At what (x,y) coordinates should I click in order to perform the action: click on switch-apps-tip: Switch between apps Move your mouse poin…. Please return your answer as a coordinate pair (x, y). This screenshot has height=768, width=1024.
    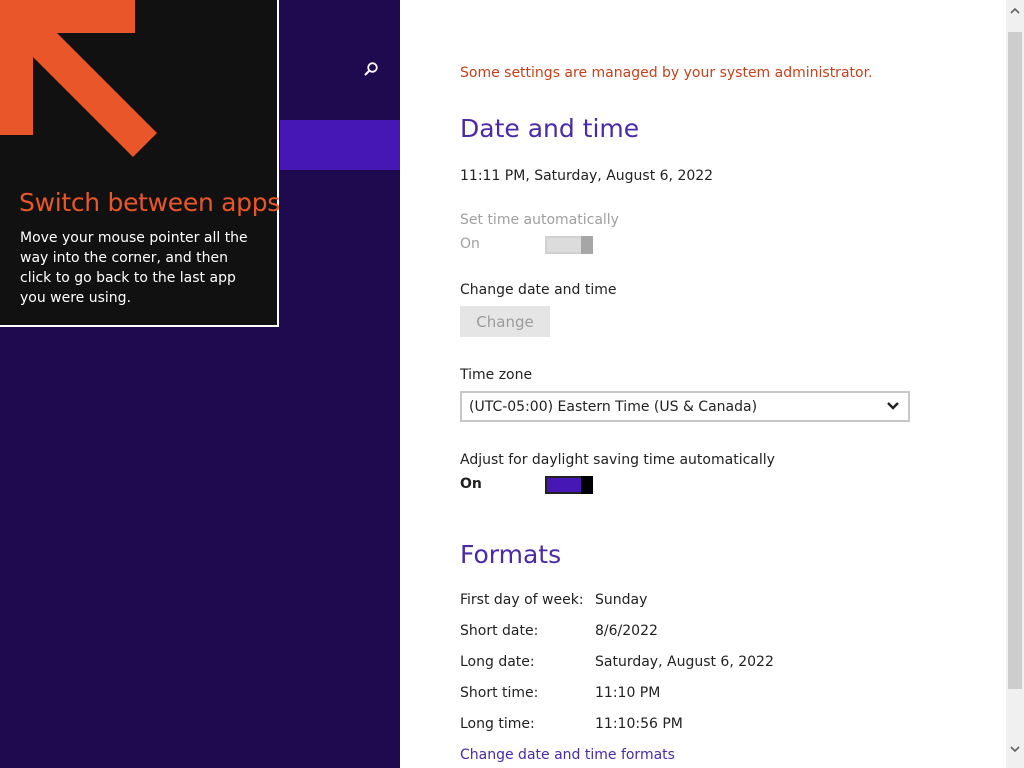
    Looking at the image, I should click on (140, 163).